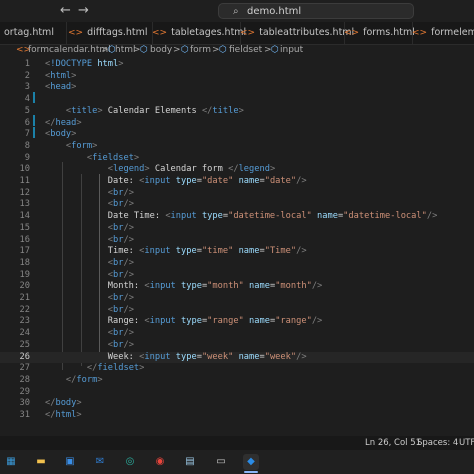 This screenshot has height=474, width=474. Describe the element at coordinates (237, 77) in the screenshot. I see `code-line: 2 <html>` at that location.